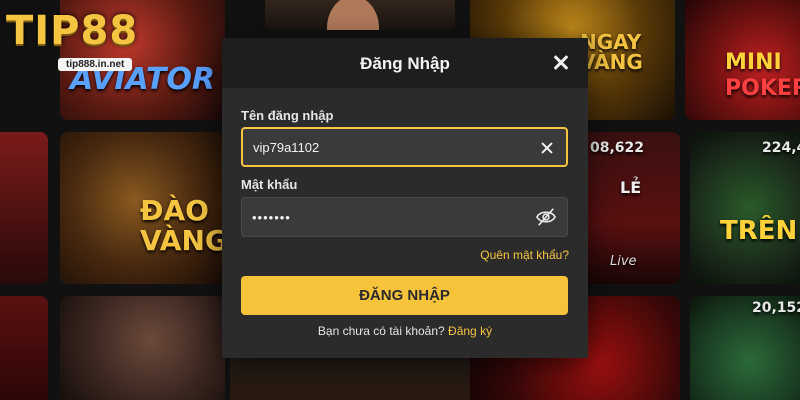 Image resolution: width=800 pixels, height=400 pixels. Describe the element at coordinates (95, 64) in the screenshot. I see `logo-url: tip888.in.net` at that location.